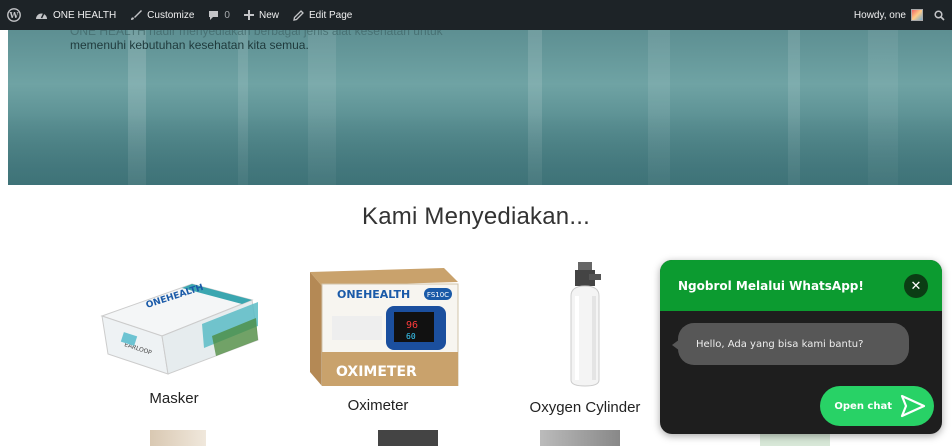  What do you see at coordinates (176, 322) in the screenshot?
I see `masker-image: ONEHEALTH EARLOOP` at bounding box center [176, 322].